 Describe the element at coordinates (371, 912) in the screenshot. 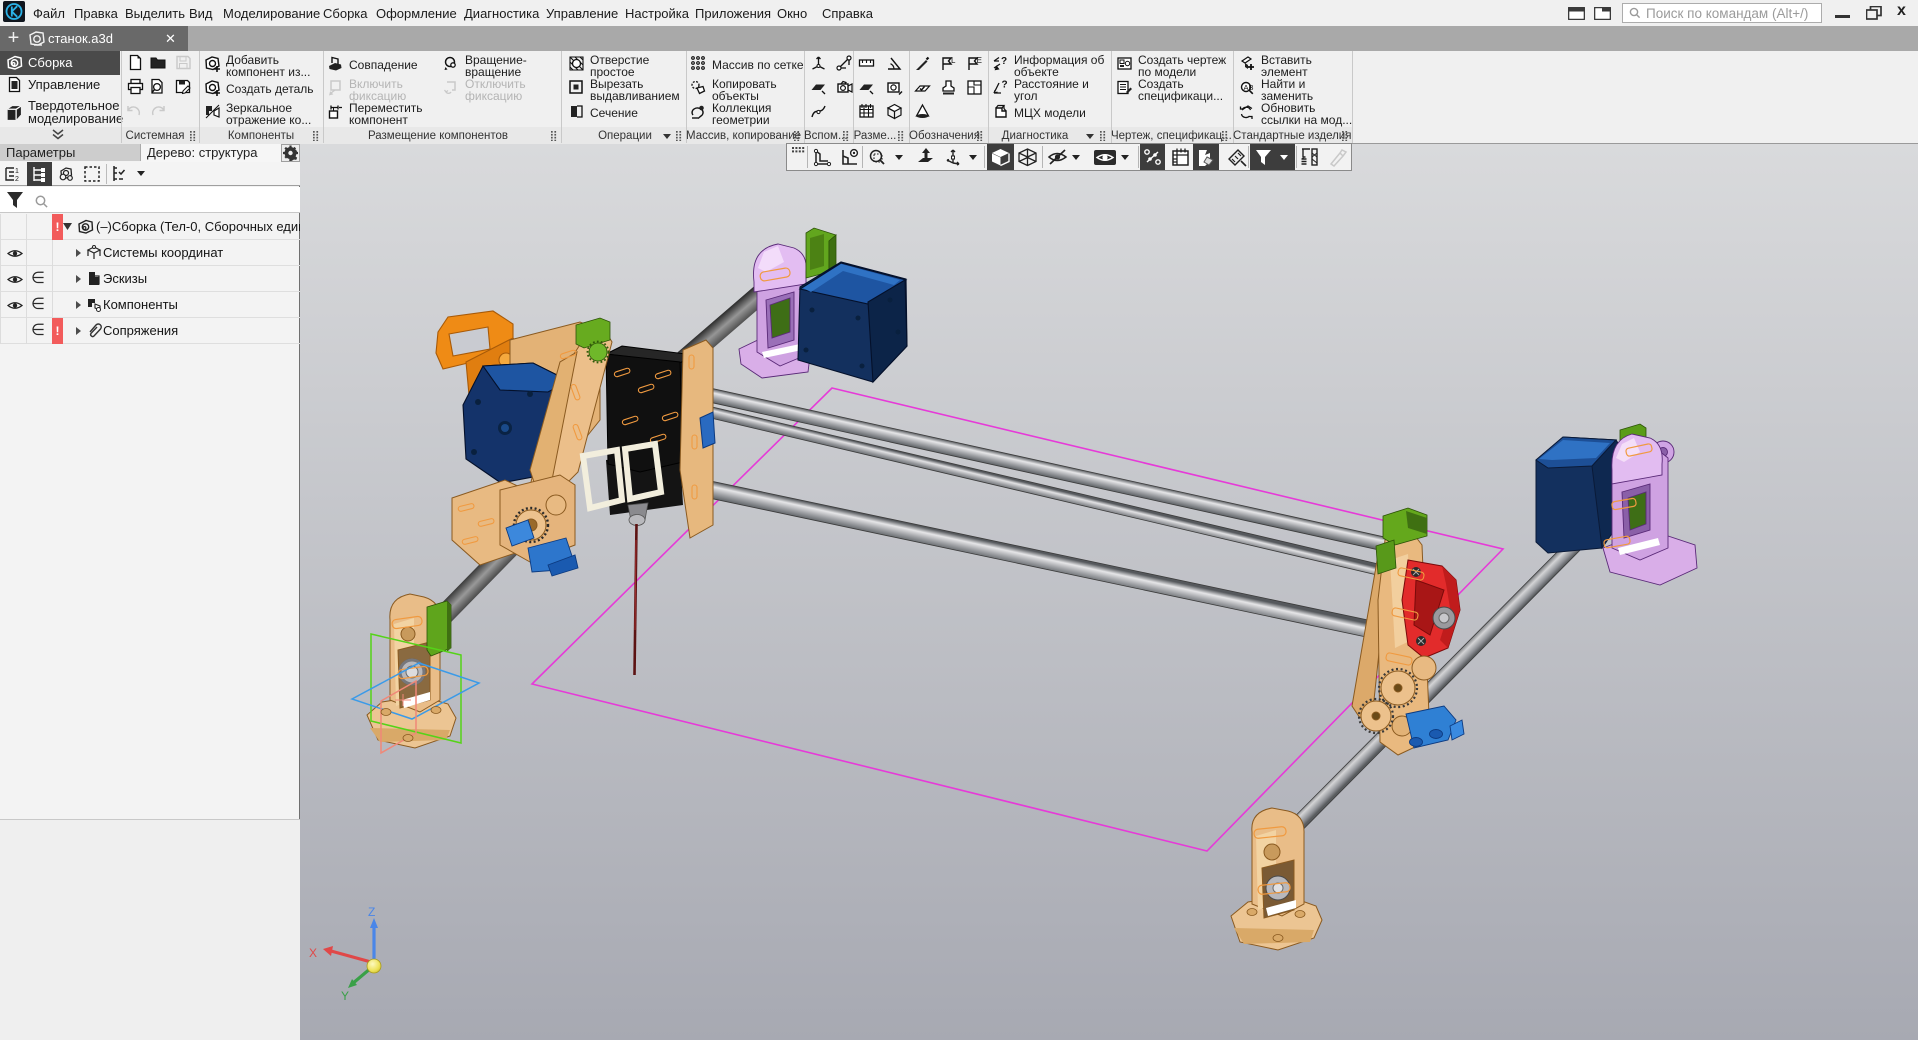

I see `svg-text: Z` at that location.